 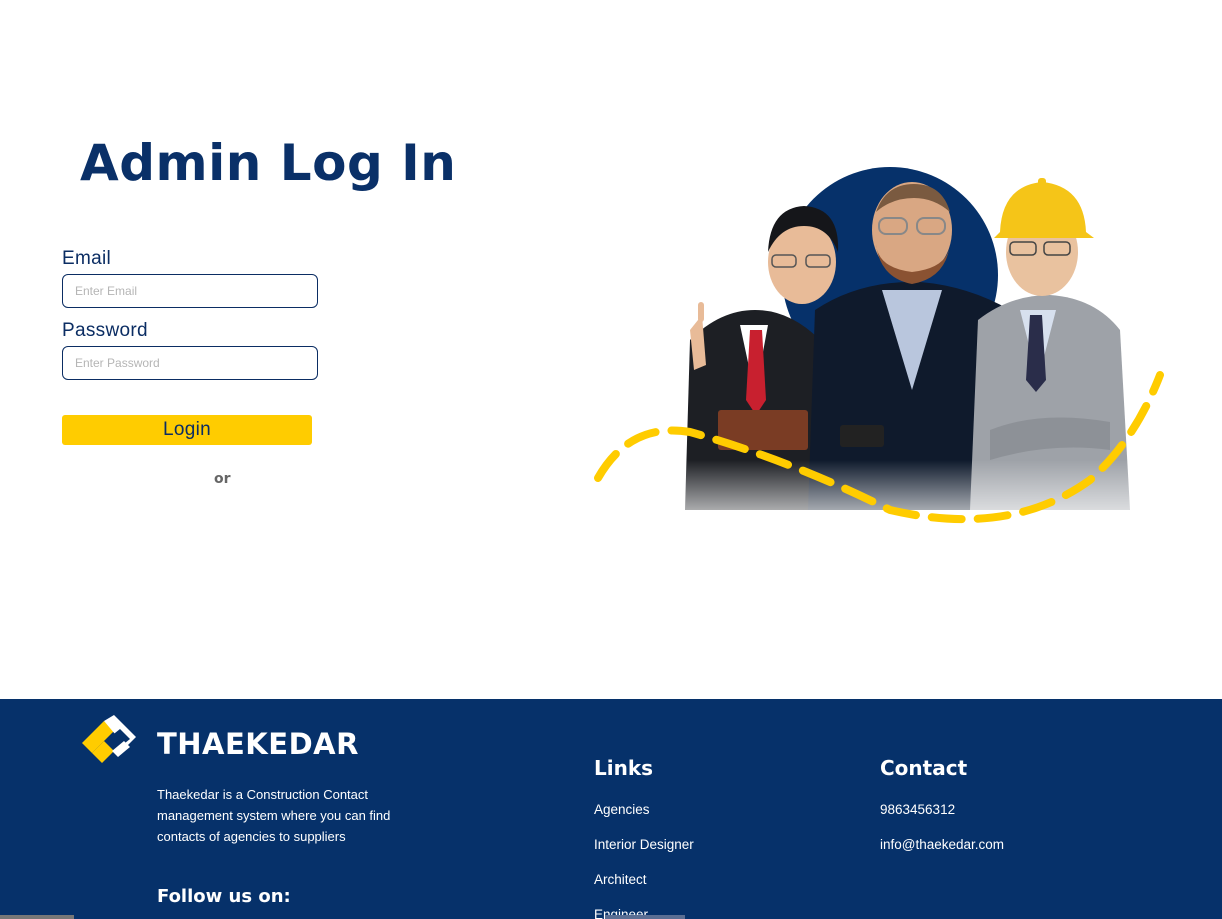 What do you see at coordinates (190, 363) in the screenshot?
I see `password-input` at bounding box center [190, 363].